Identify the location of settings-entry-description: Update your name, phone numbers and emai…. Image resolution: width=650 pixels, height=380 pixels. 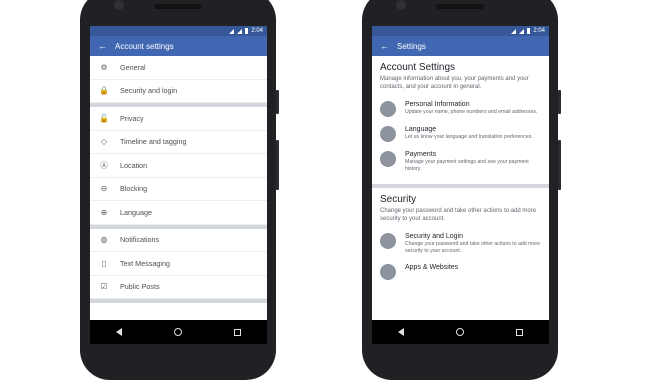
(471, 112).